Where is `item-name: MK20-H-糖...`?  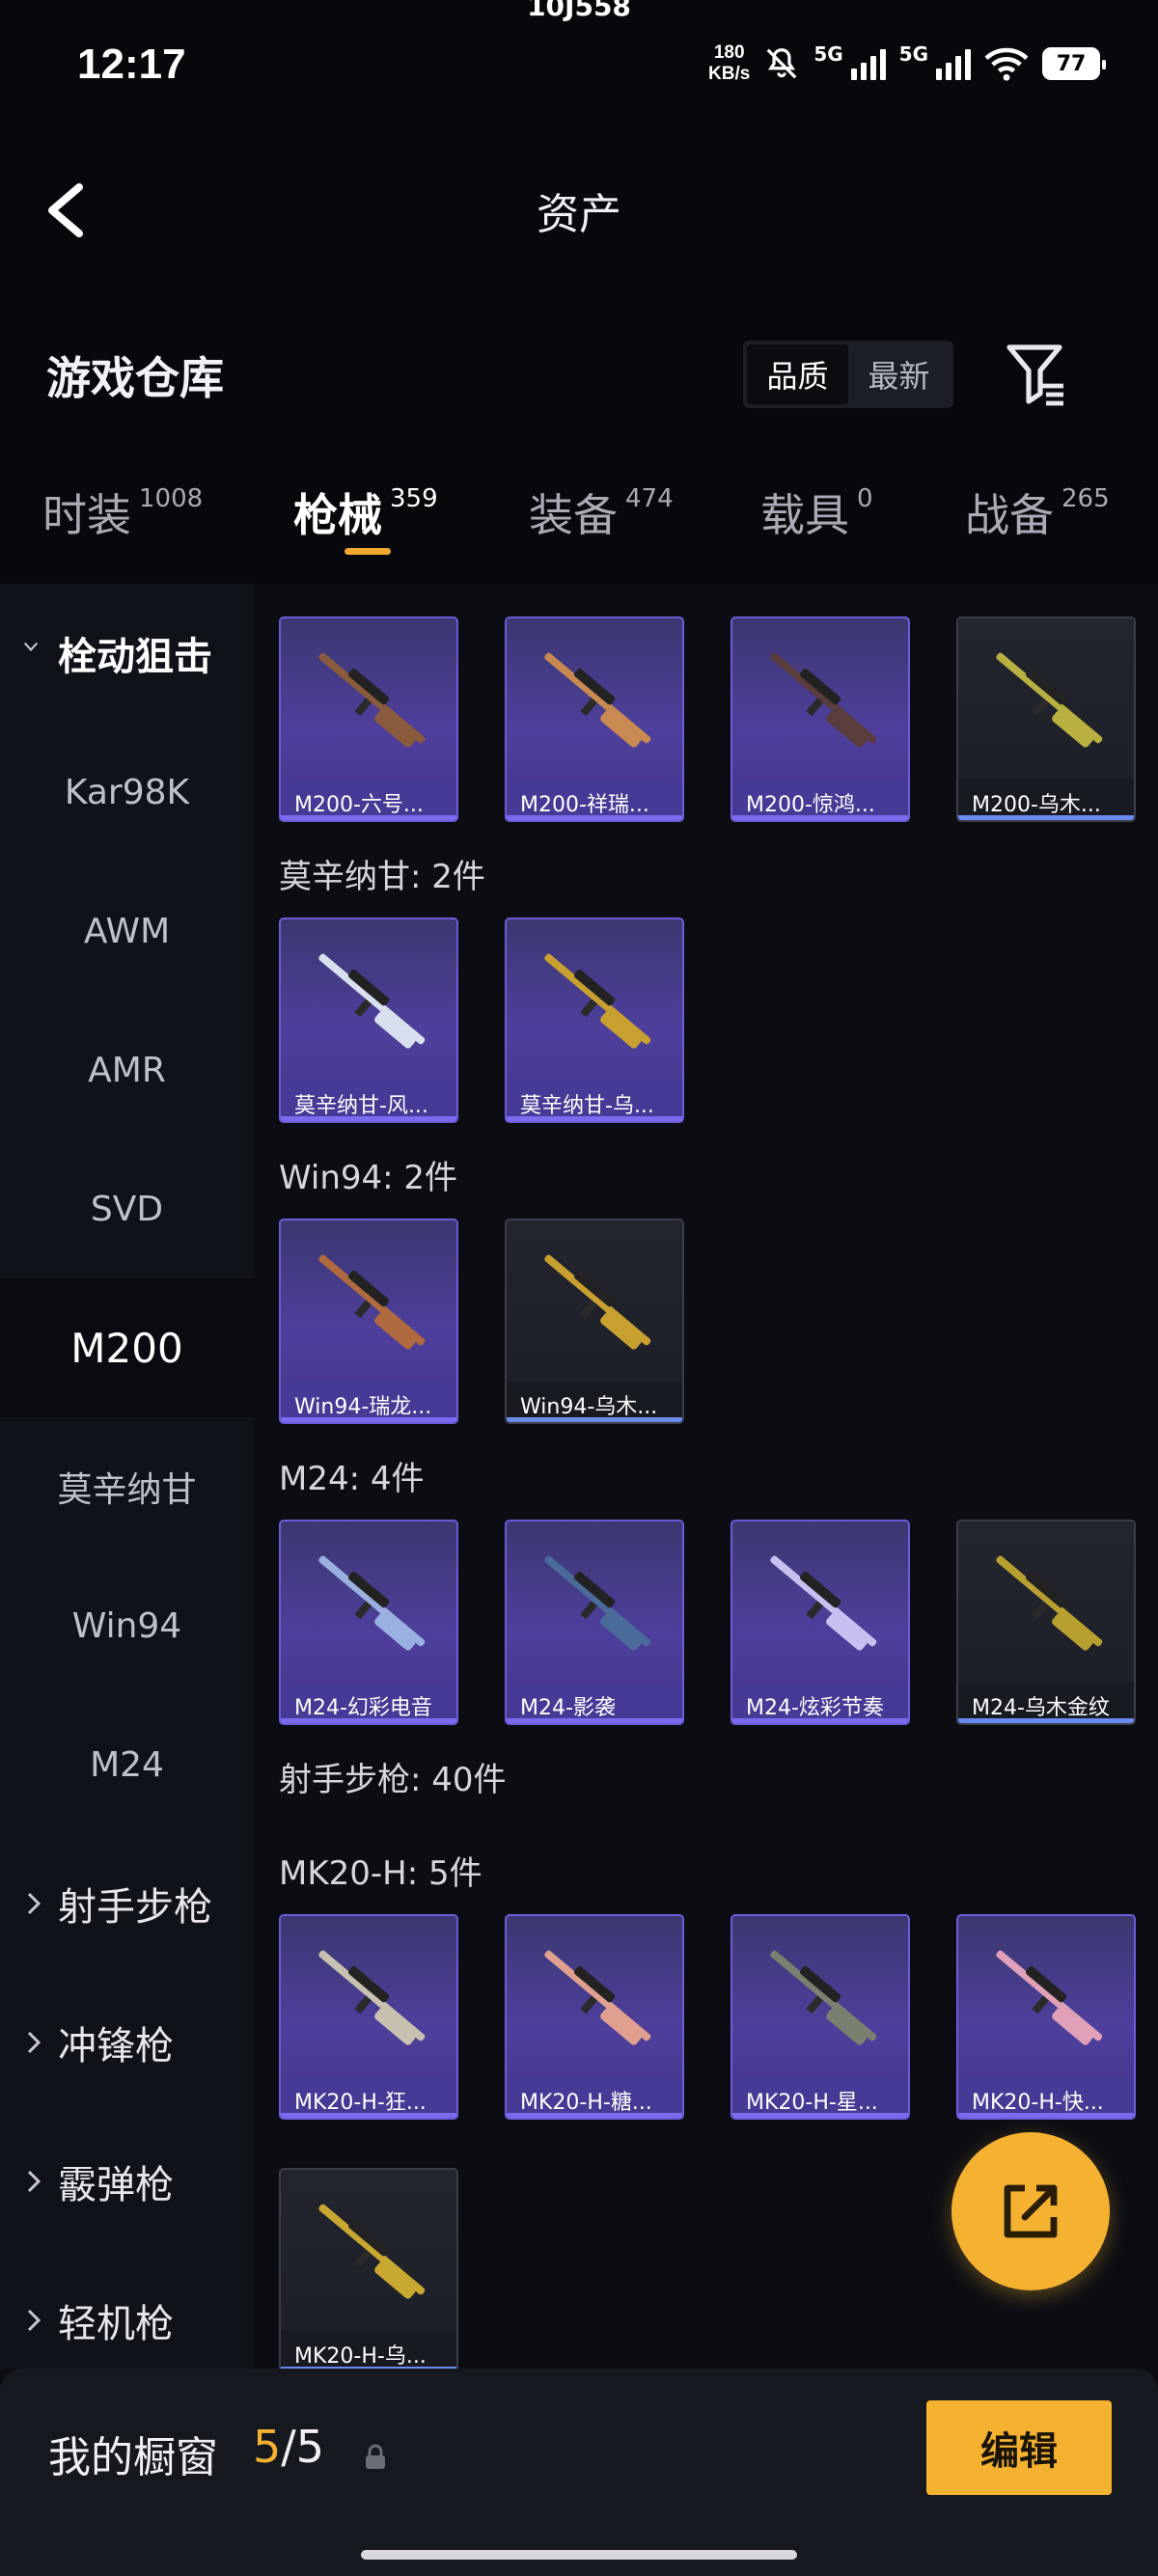 item-name: MK20-H-糖... is located at coordinates (594, 2097).